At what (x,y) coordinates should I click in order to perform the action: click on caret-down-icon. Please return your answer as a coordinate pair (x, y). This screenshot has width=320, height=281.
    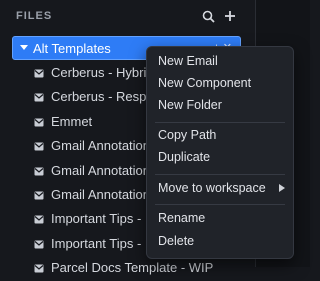
    Looking at the image, I should click on (24, 48).